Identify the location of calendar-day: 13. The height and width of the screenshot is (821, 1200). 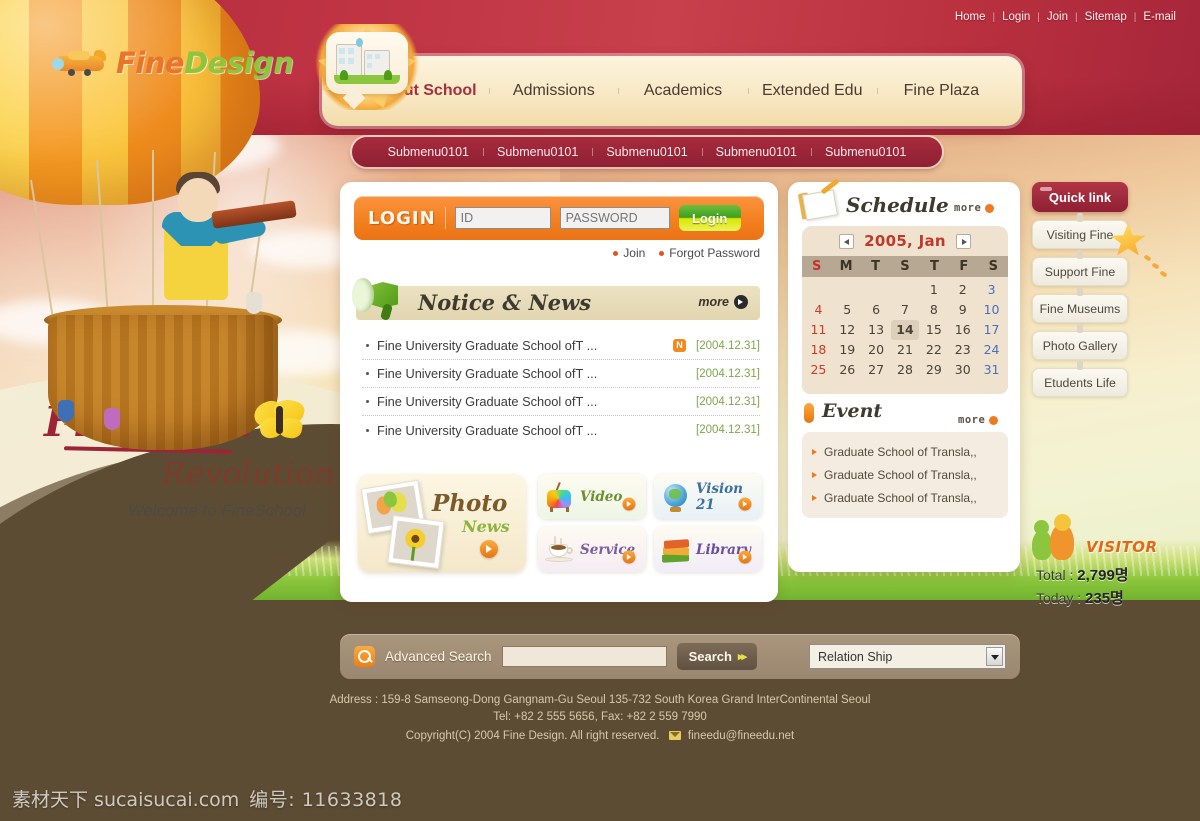
(876, 330).